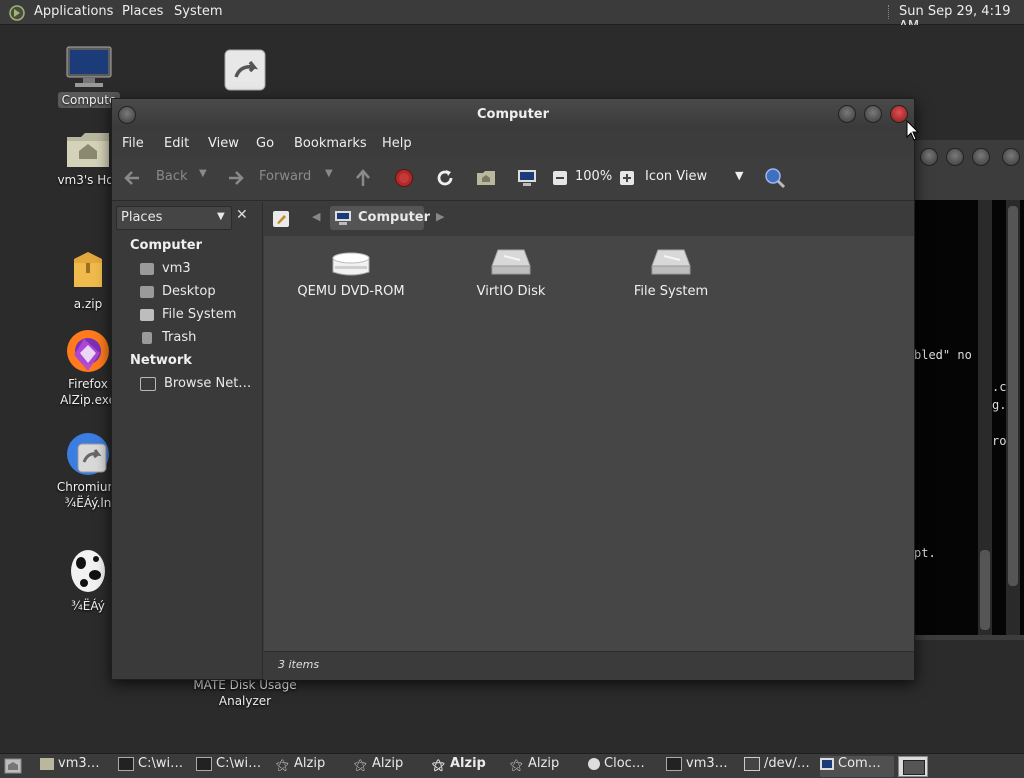  Describe the element at coordinates (627, 178) in the screenshot. I see `zoom-in-icon` at that location.